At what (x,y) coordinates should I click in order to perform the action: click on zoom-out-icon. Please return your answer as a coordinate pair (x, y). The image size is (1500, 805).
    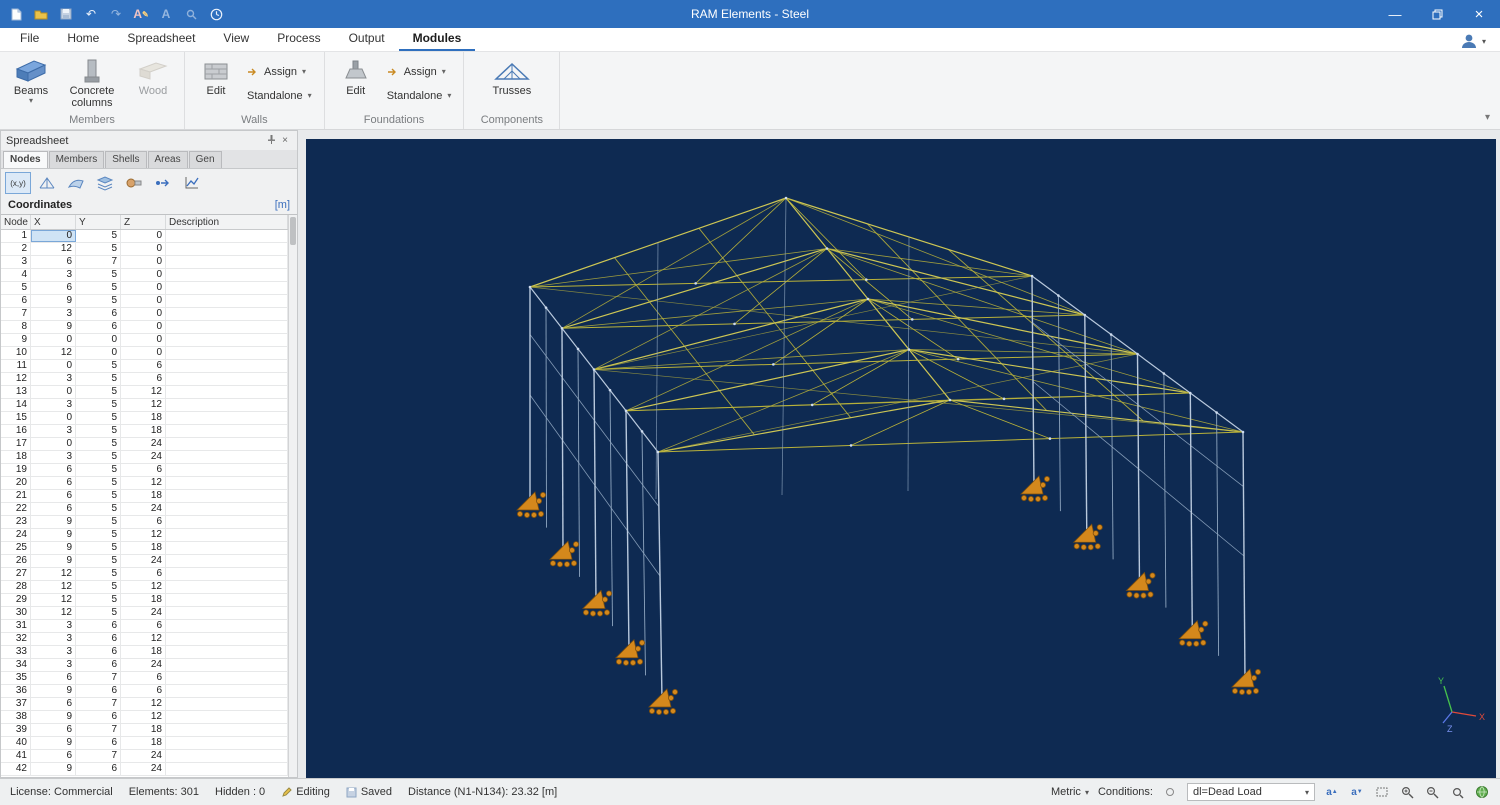
    Looking at the image, I should click on (1432, 792).